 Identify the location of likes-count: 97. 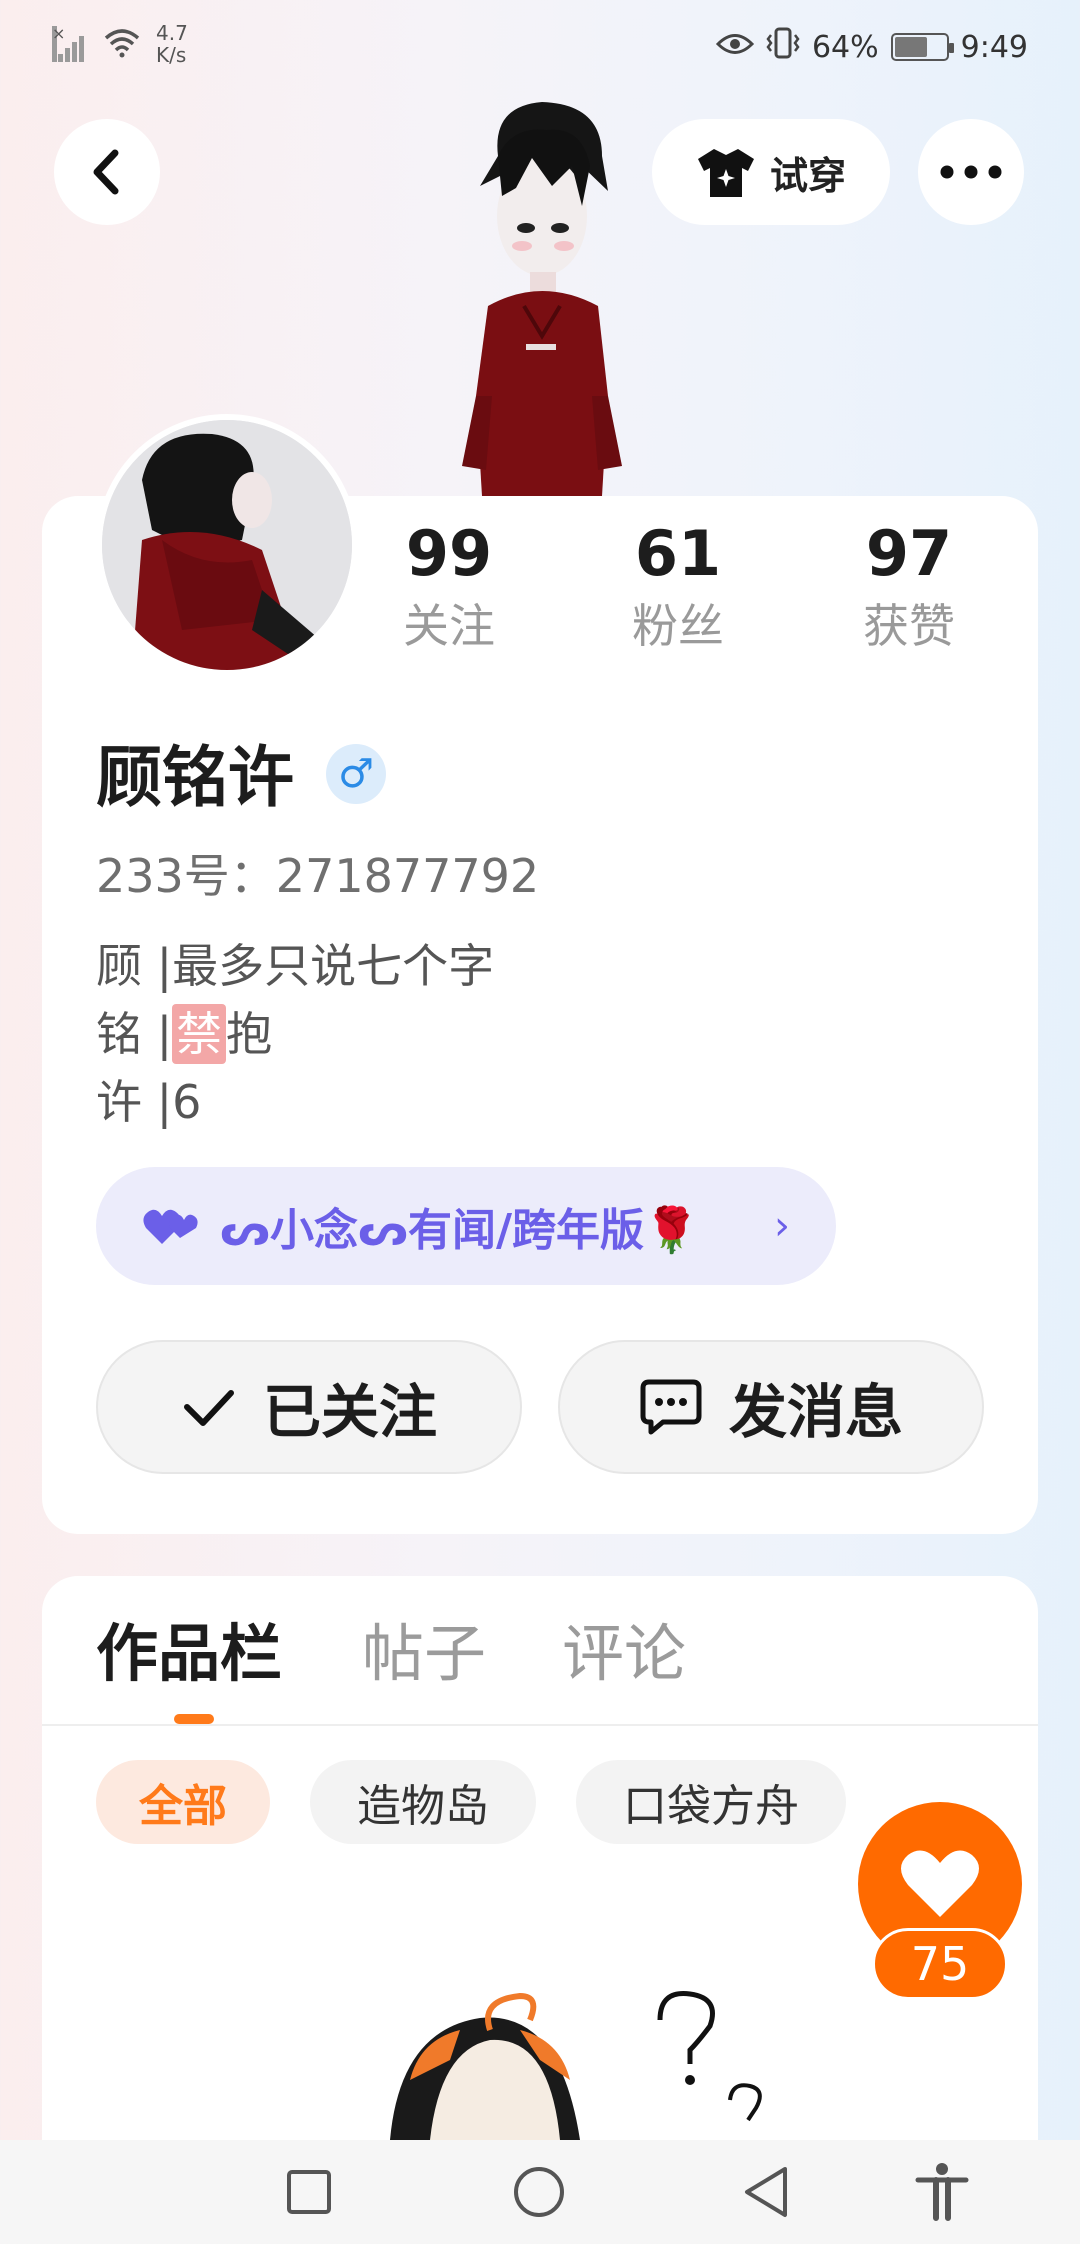
(909, 553).